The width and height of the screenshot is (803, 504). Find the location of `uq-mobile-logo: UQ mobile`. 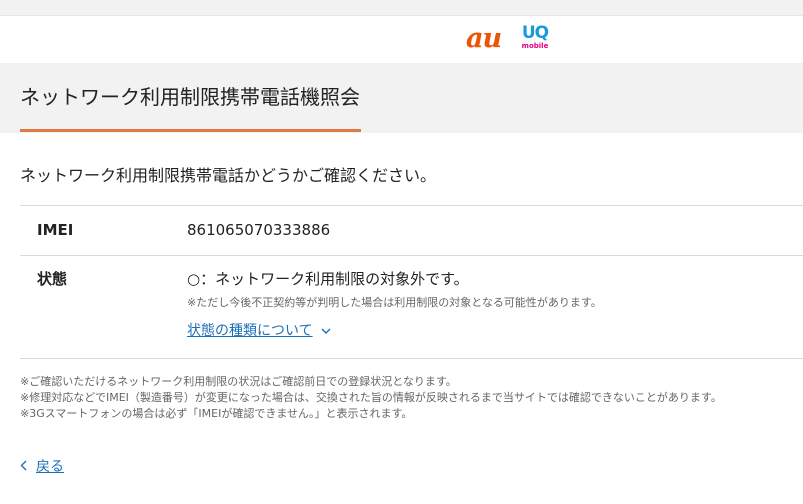

uq-mobile-logo: UQ mobile is located at coordinates (535, 39).